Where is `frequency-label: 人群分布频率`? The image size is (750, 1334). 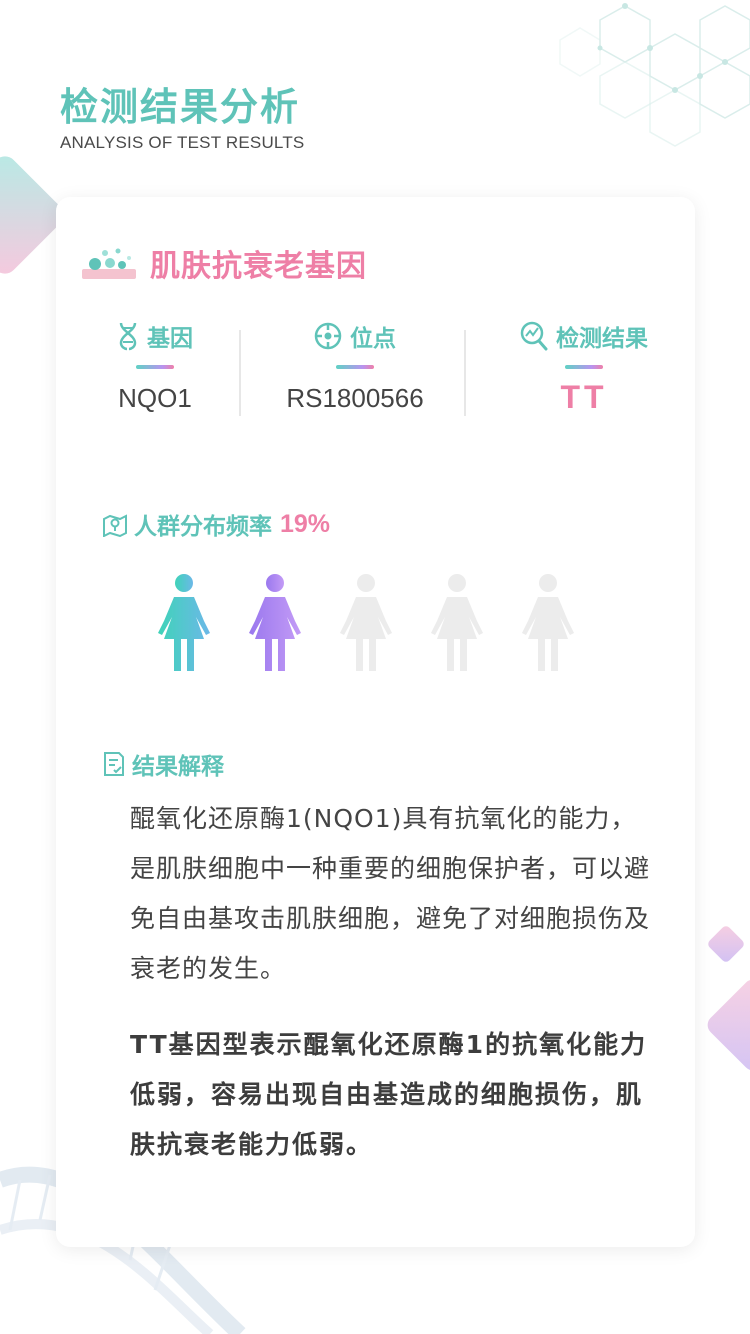
frequency-label: 人群分布频率 is located at coordinates (203, 527).